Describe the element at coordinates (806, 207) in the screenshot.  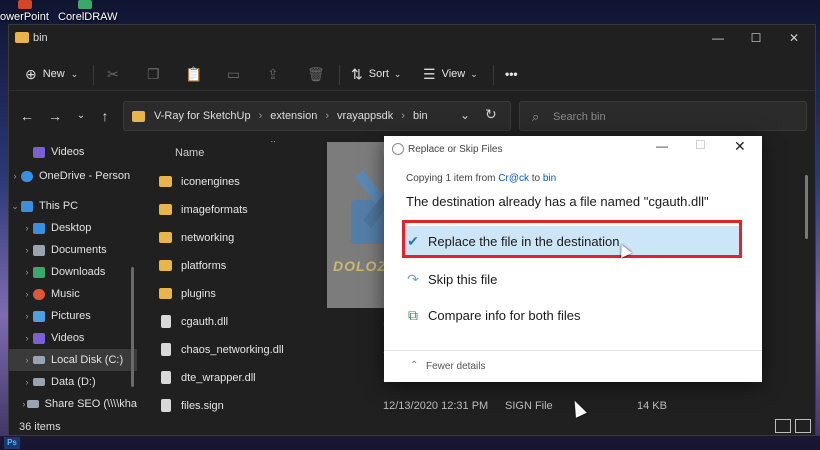
I see `file-list-scrollbar` at that location.